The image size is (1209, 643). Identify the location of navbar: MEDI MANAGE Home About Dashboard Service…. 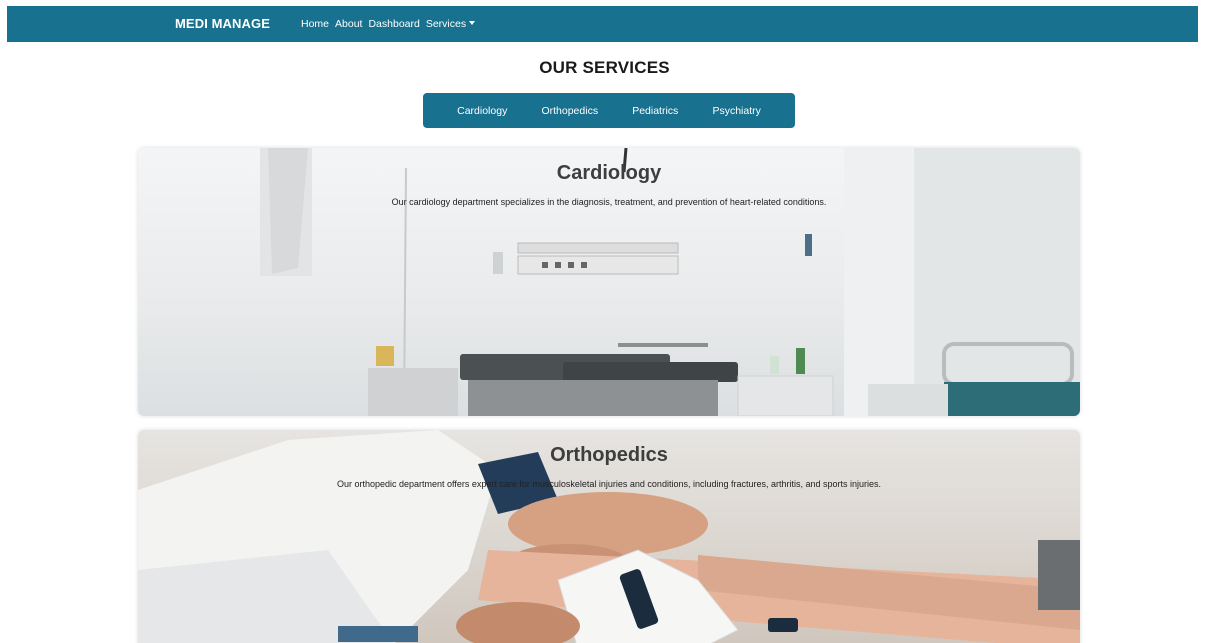
(602, 24).